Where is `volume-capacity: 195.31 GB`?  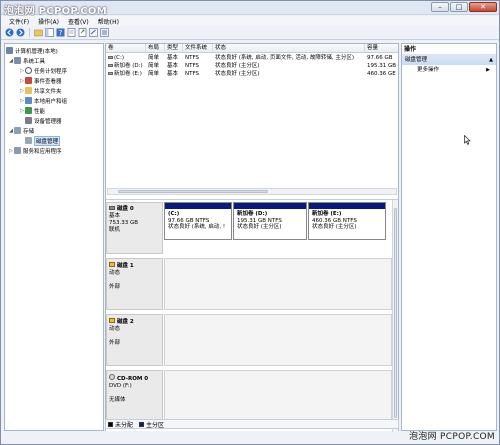
volume-capacity: 195.31 GB is located at coordinates (382, 66).